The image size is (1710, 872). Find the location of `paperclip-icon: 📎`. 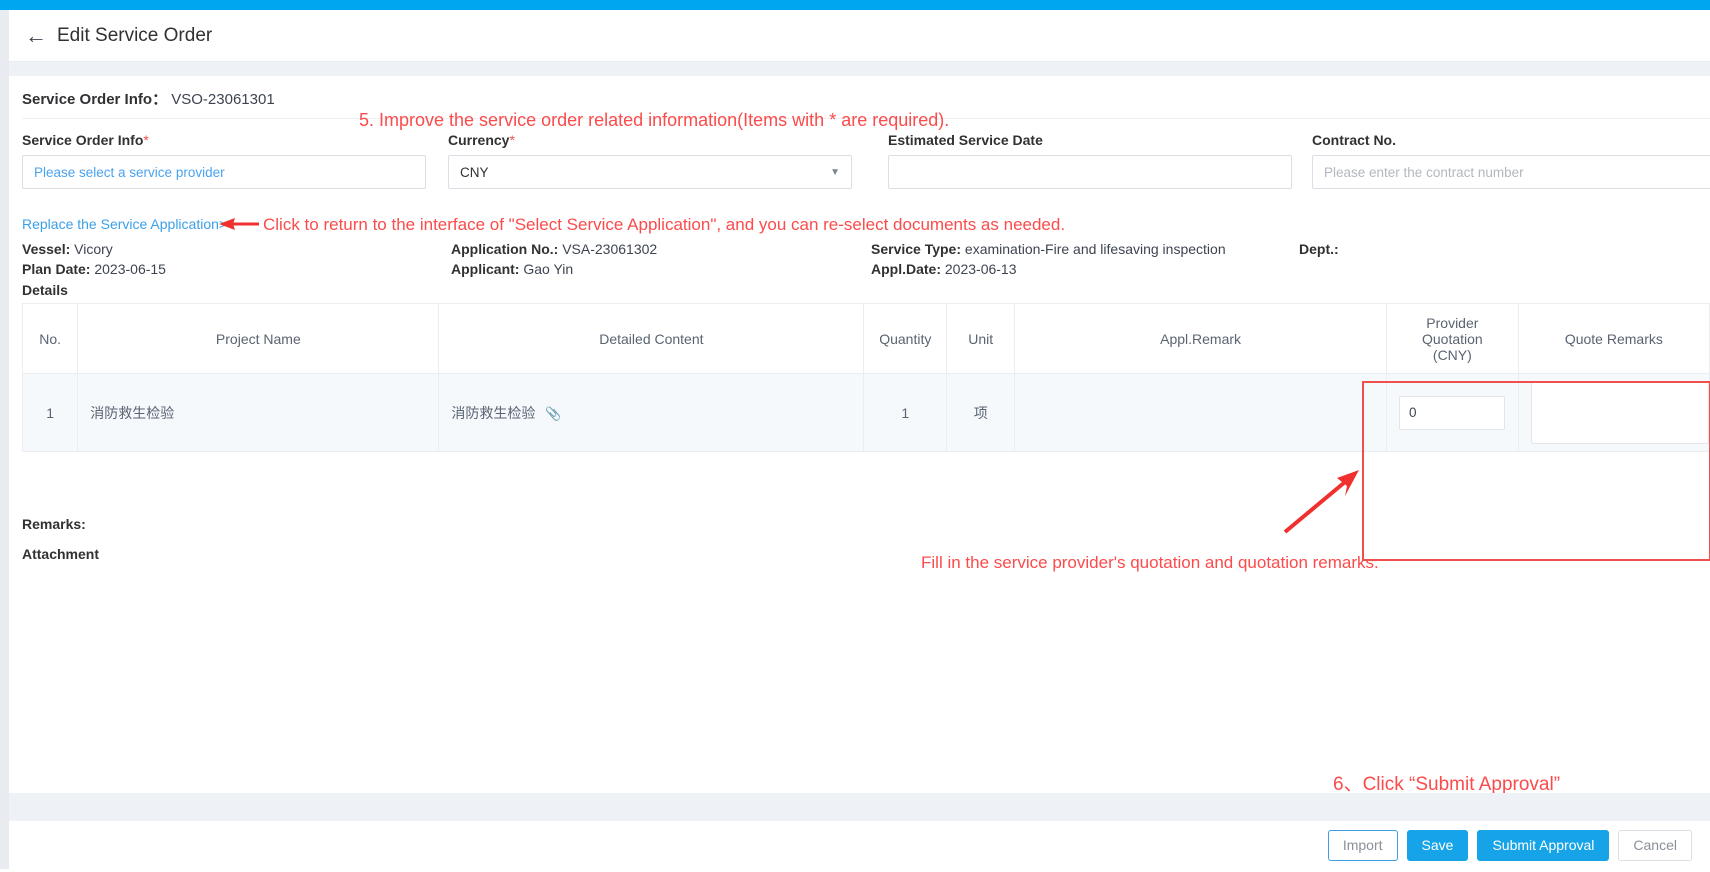

paperclip-icon: 📎 is located at coordinates (553, 413).